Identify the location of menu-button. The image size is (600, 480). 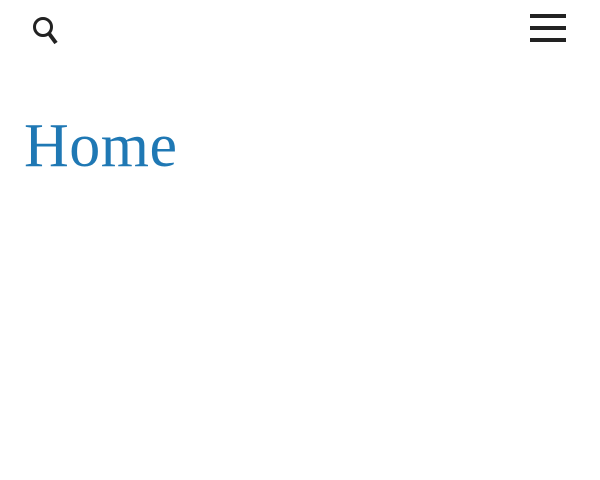
(548, 29).